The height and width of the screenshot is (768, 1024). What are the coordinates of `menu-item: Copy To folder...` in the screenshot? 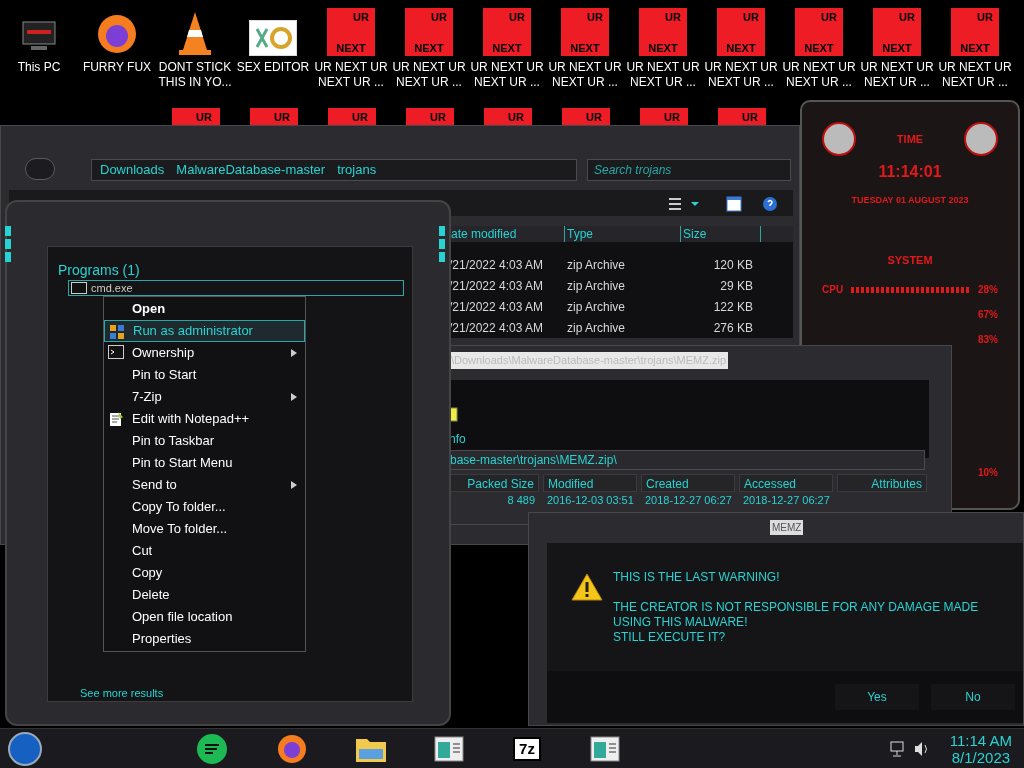 It's located at (204, 507).